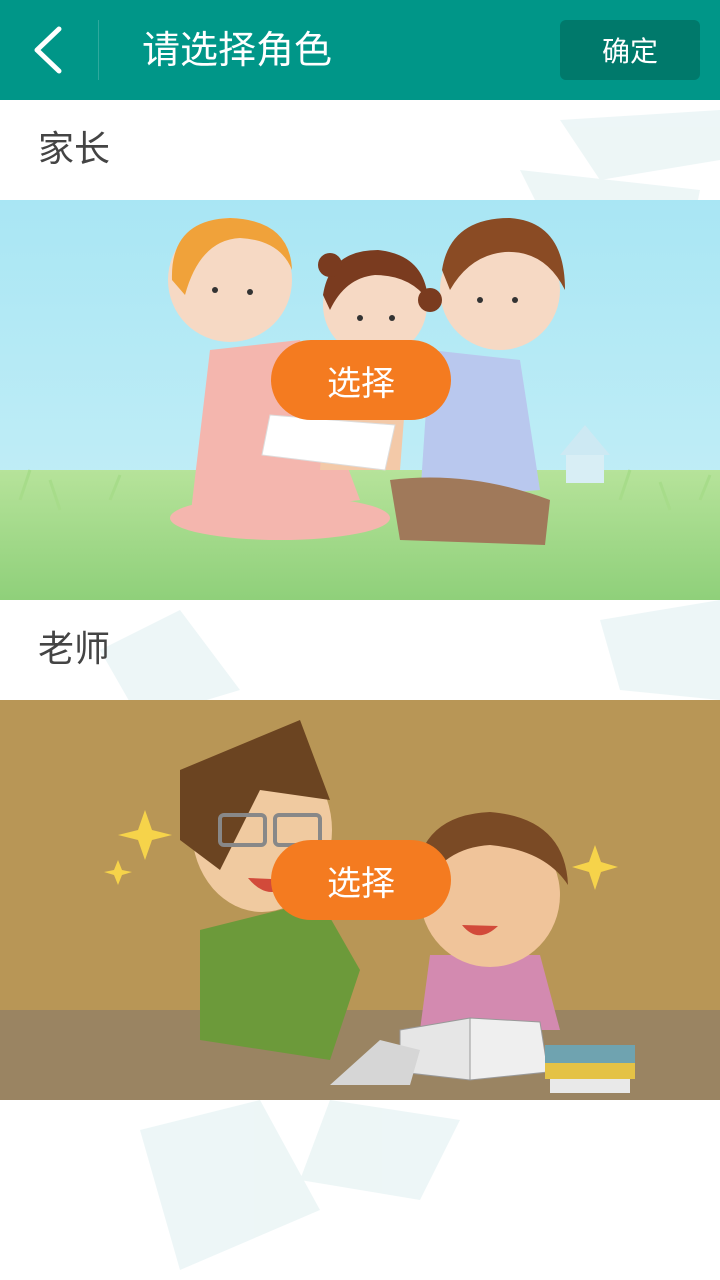  I want to click on role-label-teacher: 老师, so click(74, 649).